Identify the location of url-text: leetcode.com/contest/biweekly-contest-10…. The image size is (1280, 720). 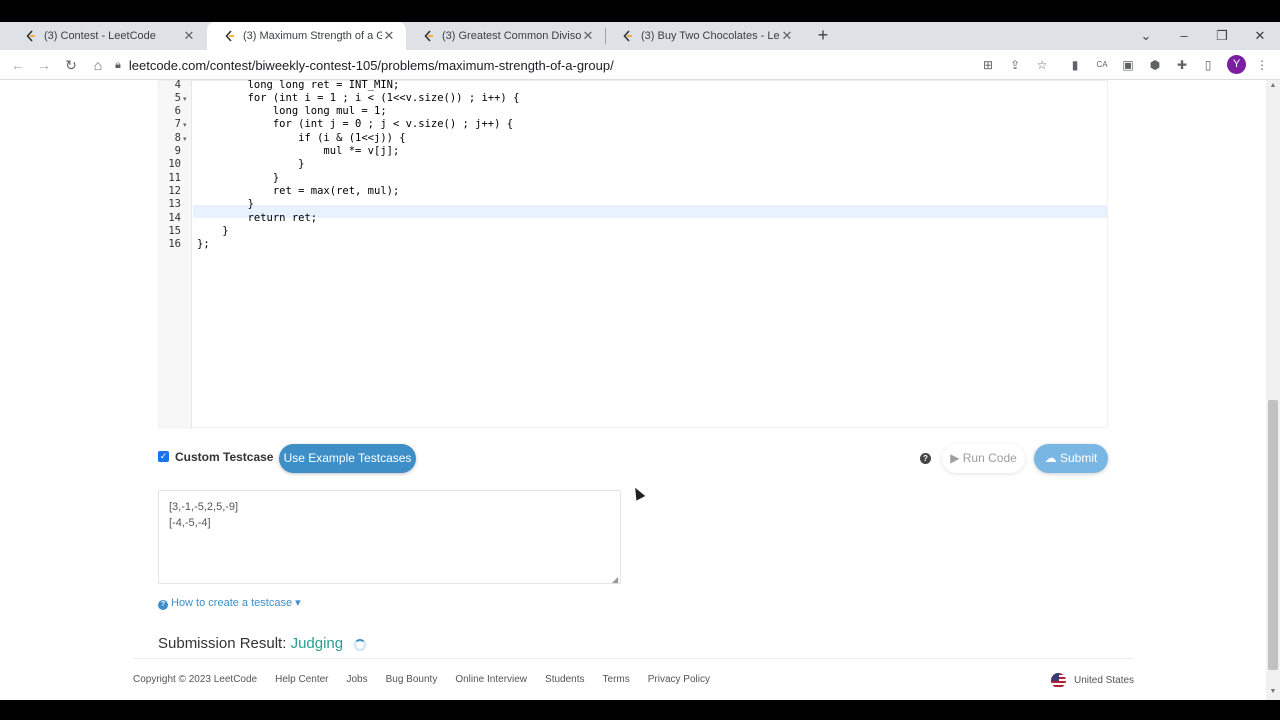
(371, 65).